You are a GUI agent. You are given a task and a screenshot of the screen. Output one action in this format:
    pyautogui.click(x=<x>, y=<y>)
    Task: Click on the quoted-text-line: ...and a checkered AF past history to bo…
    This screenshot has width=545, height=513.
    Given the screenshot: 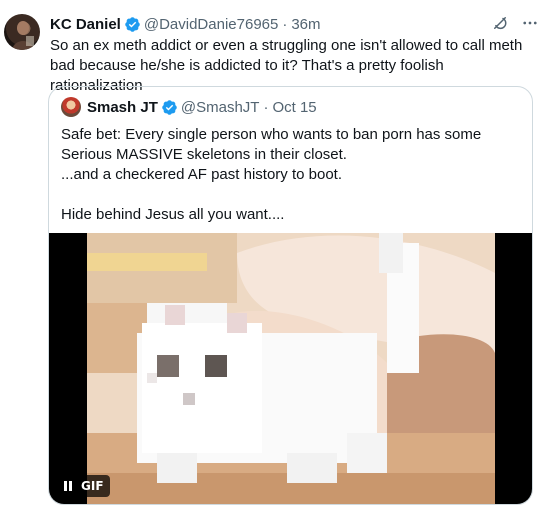 What is the action you would take?
    pyautogui.click(x=201, y=174)
    